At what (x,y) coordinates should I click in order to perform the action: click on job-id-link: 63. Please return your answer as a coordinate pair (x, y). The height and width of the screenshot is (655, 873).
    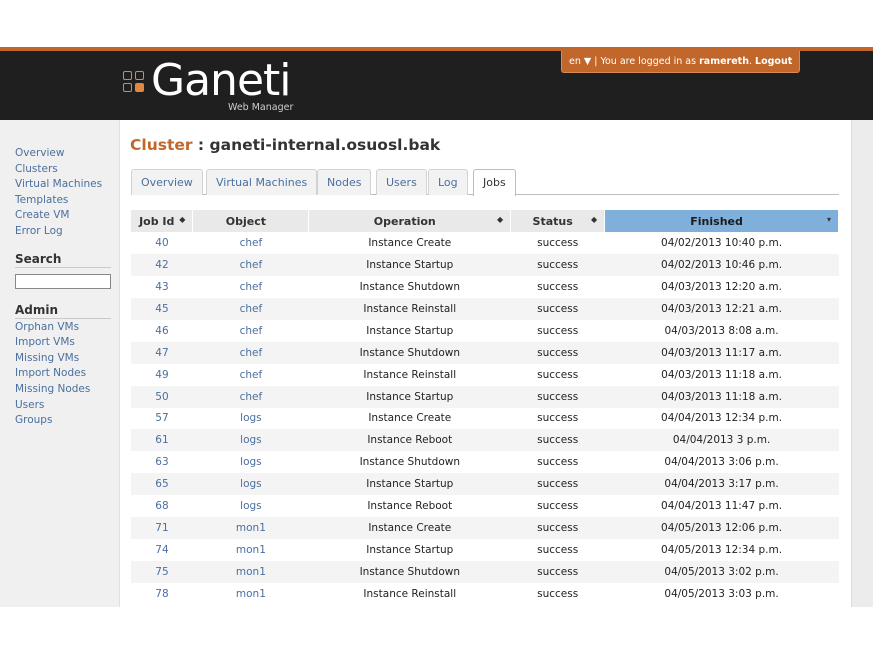
    Looking at the image, I should click on (162, 462).